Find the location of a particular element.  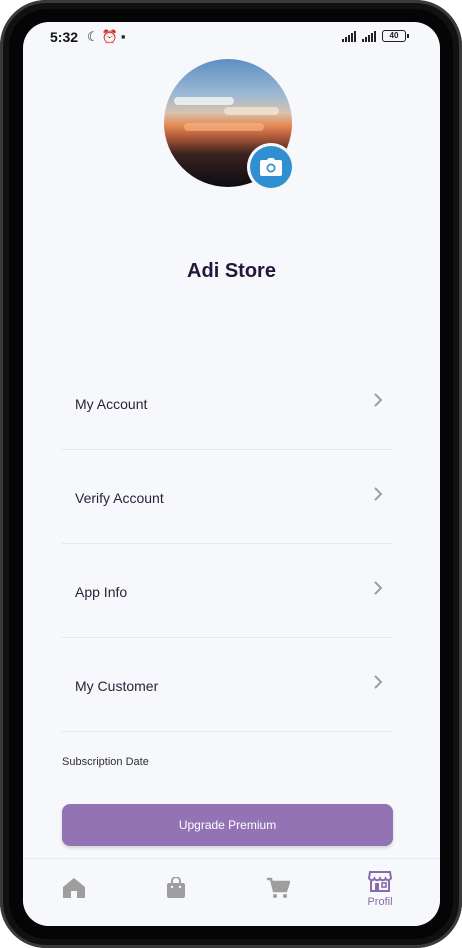

status-indicator-icons: ☾⏰▪ is located at coordinates (107, 37).